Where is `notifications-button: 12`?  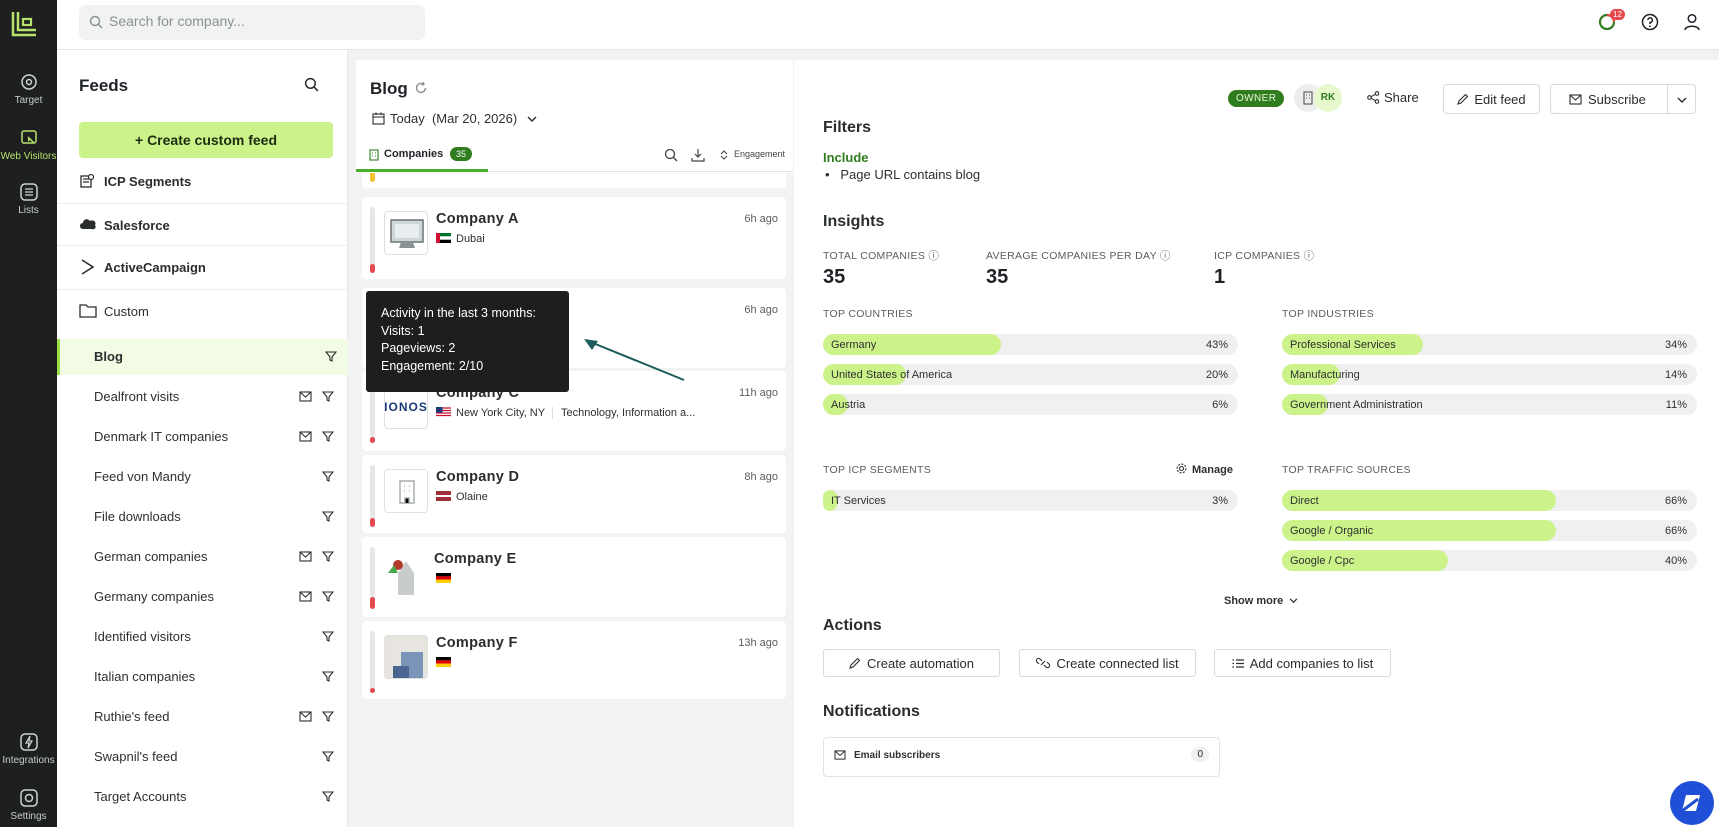
notifications-button: 12 is located at coordinates (1611, 22).